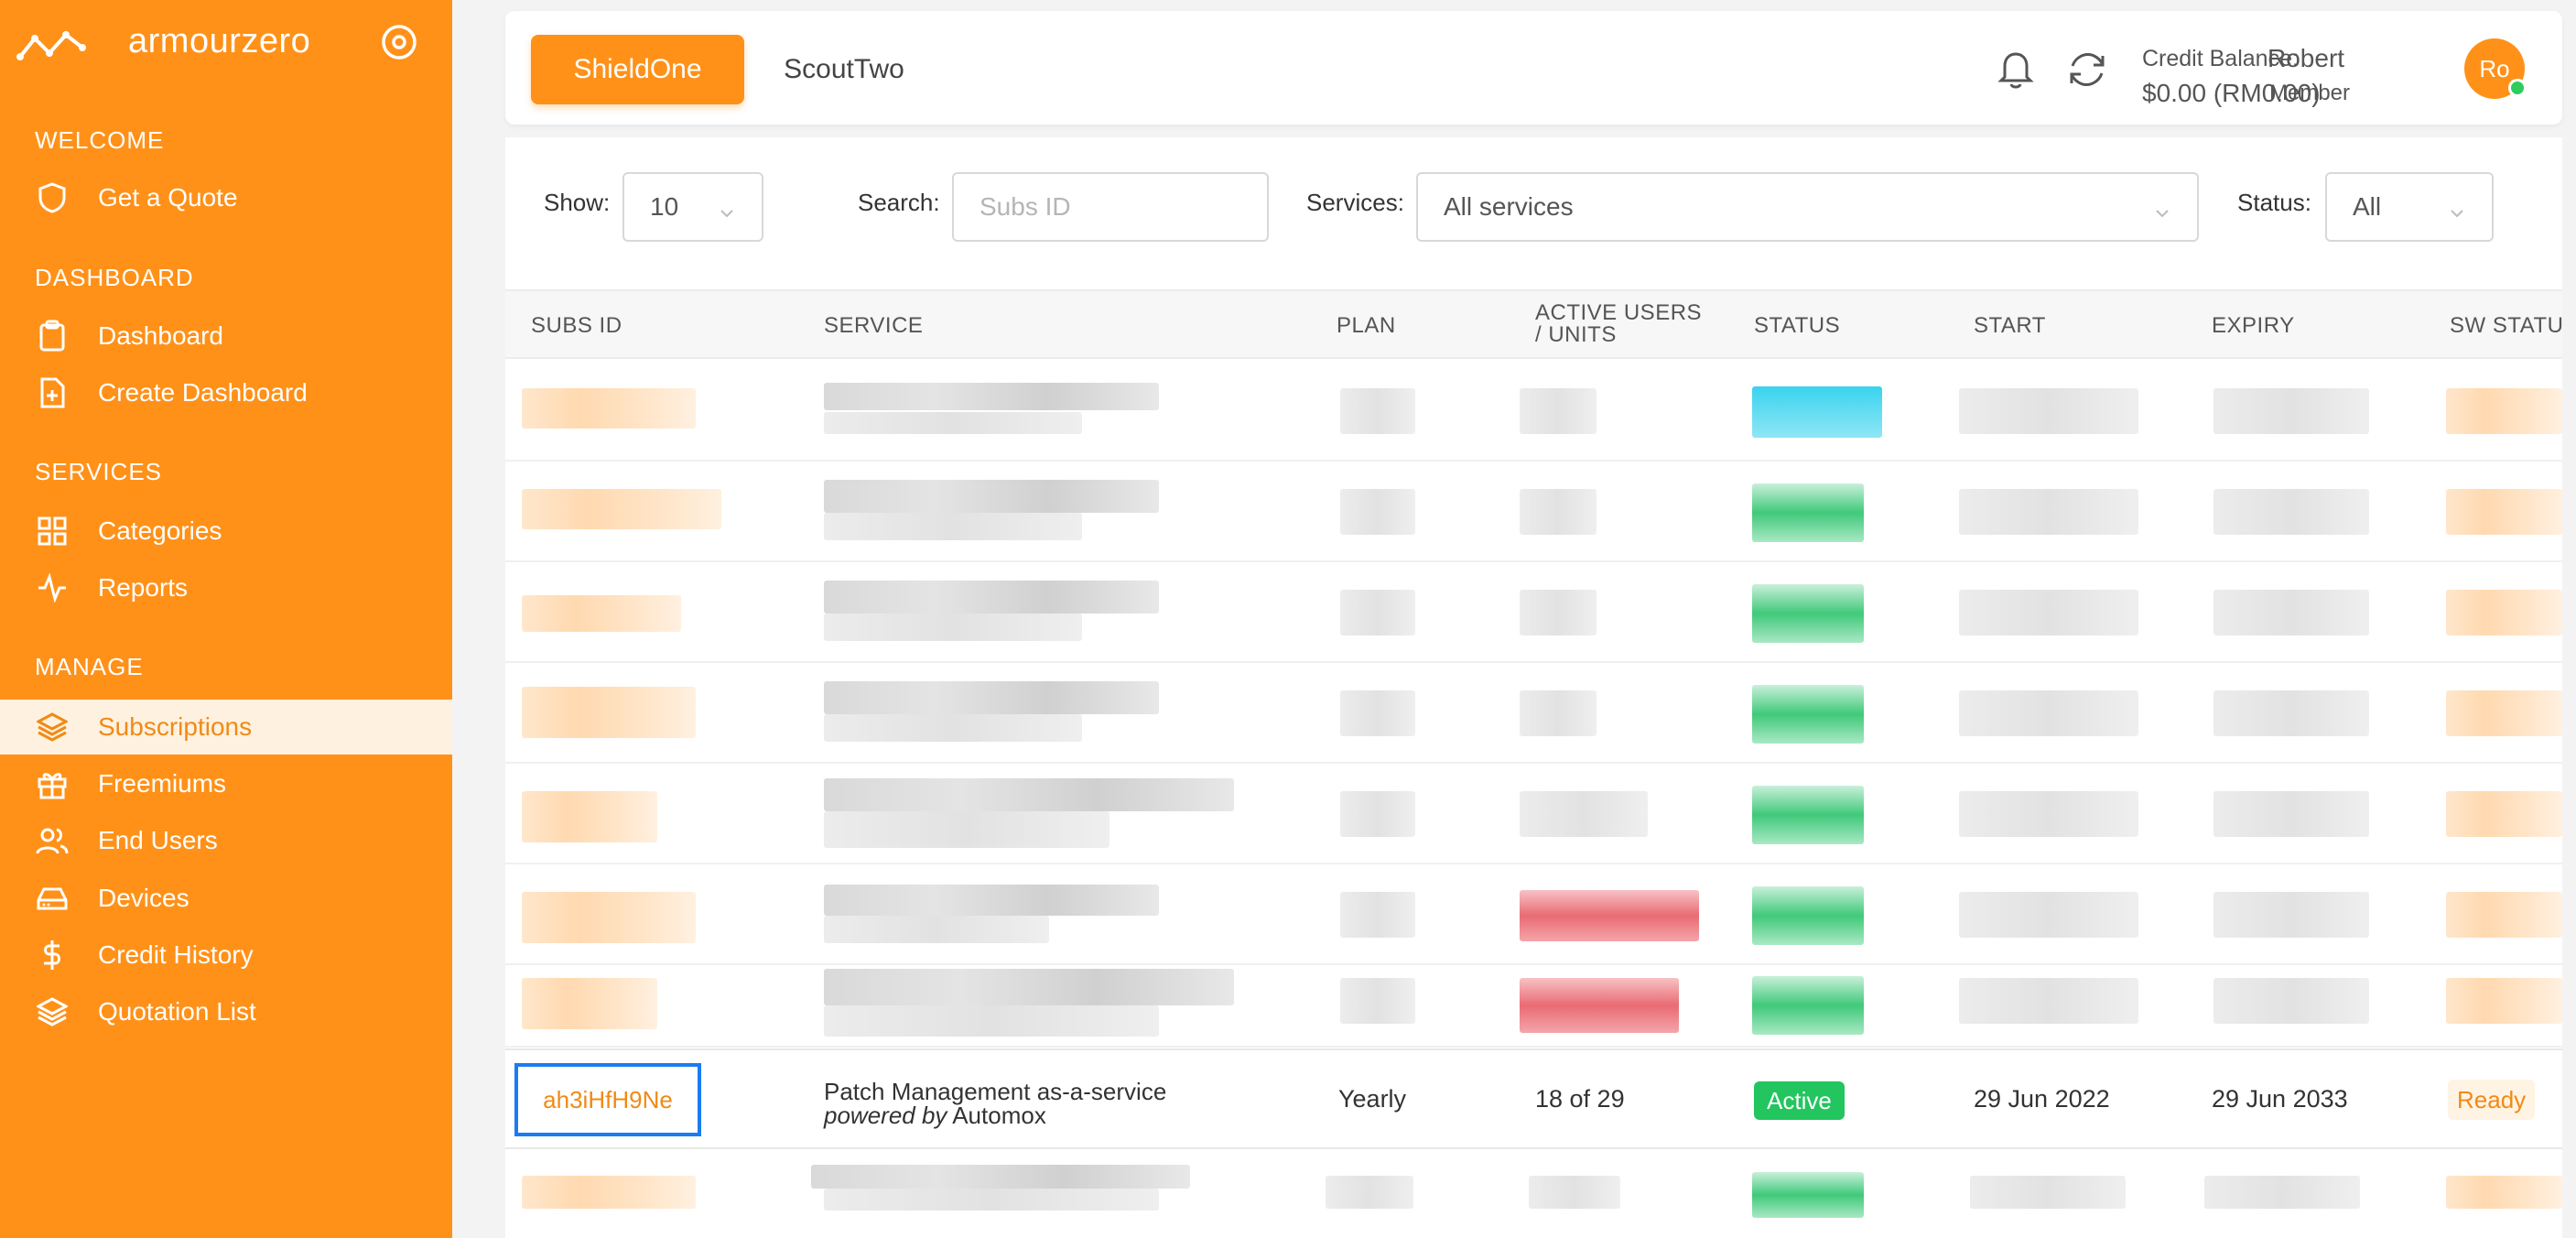  I want to click on nav-item-quotation-list: Quotation List, so click(226, 1012).